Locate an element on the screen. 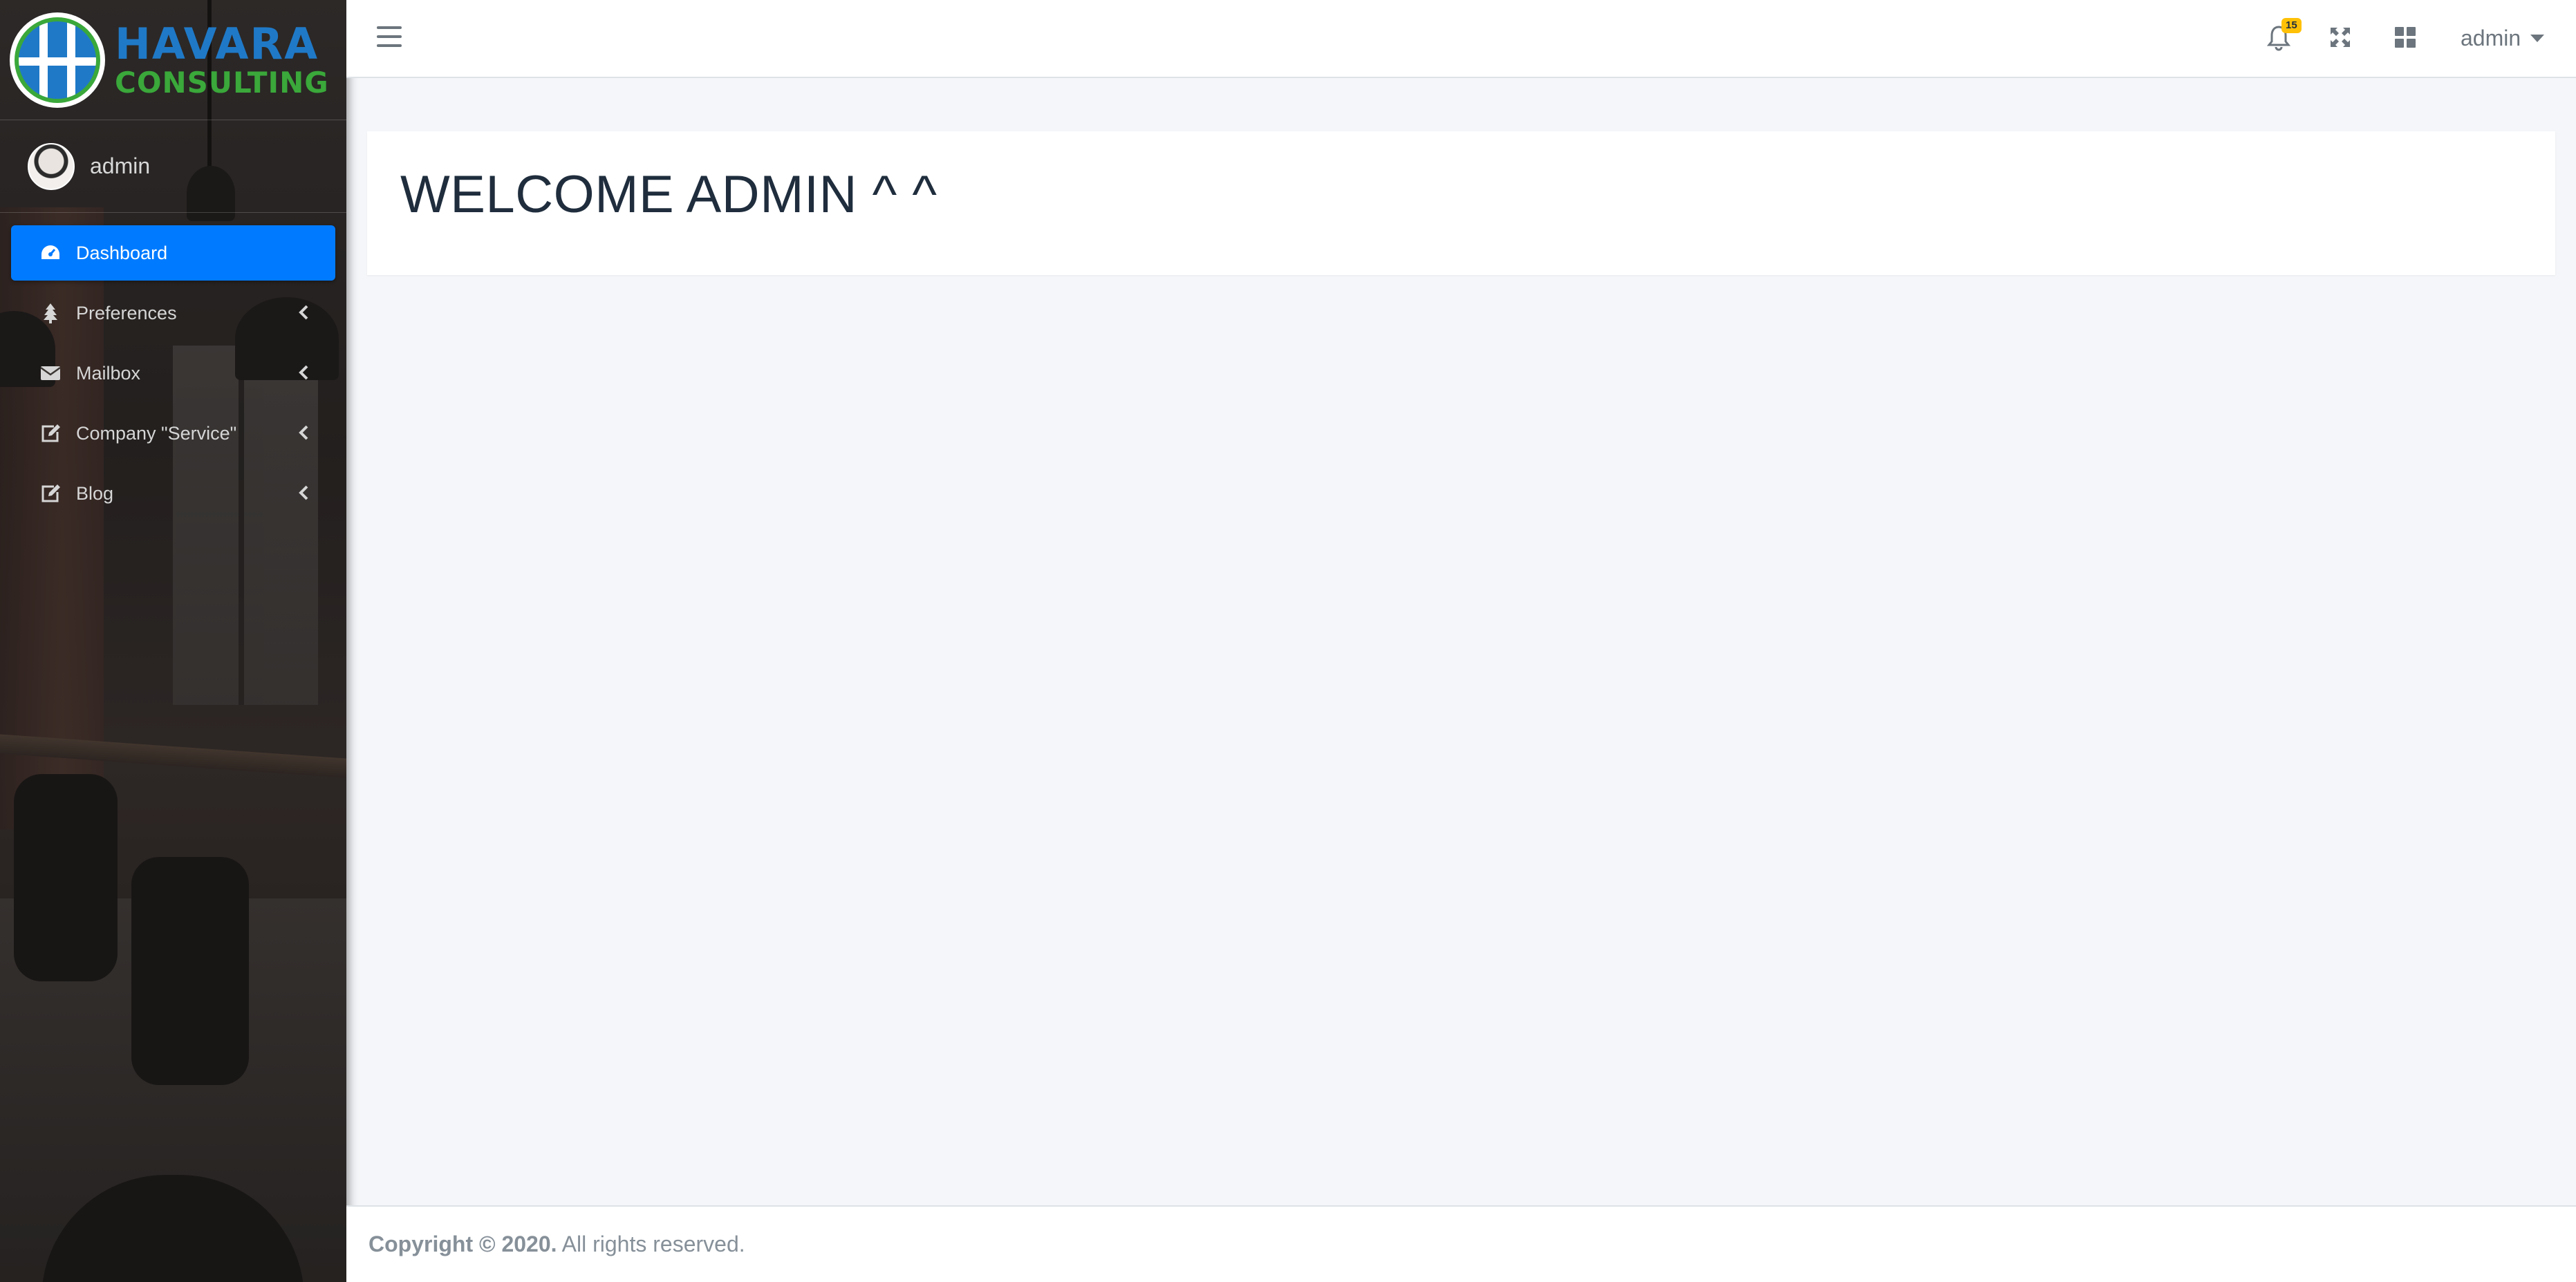 The width and height of the screenshot is (2576, 1282). apps-button is located at coordinates (2405, 37).